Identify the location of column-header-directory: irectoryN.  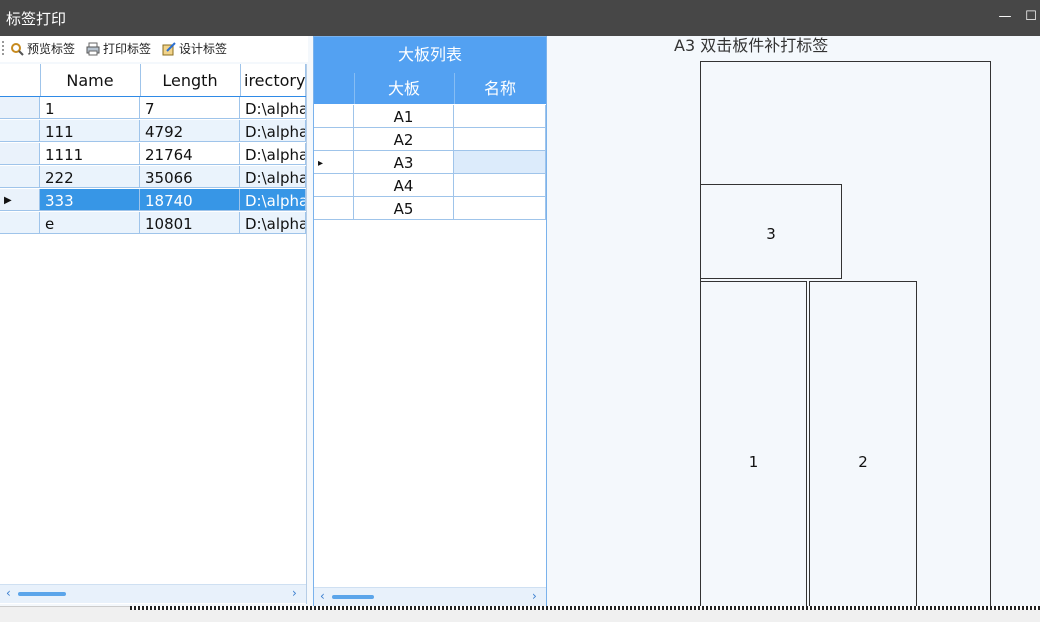
(273, 80).